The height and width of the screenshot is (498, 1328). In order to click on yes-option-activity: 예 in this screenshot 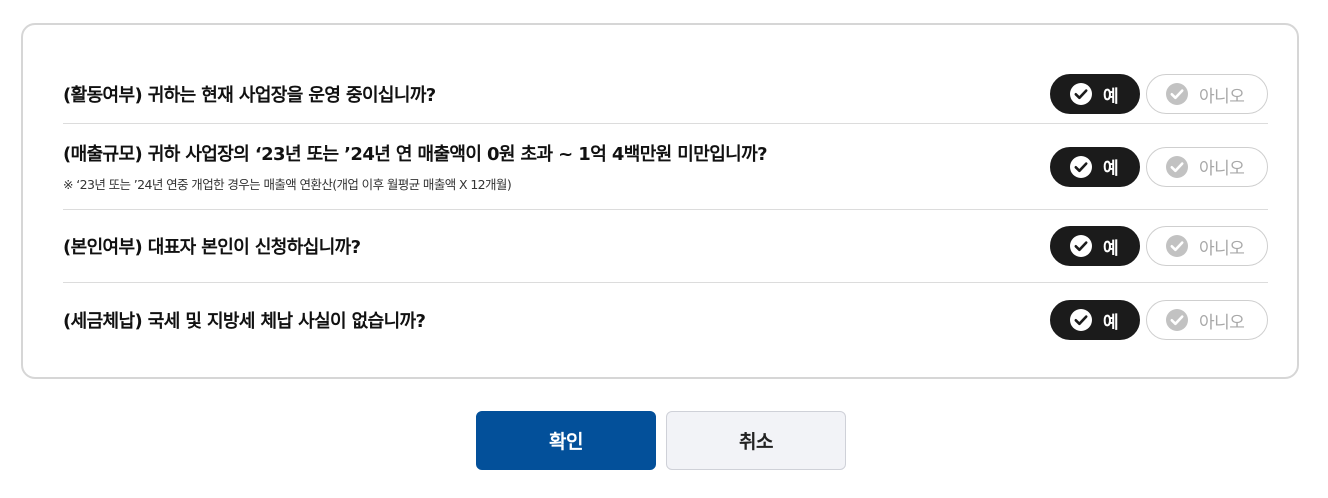, I will do `click(1095, 94)`.